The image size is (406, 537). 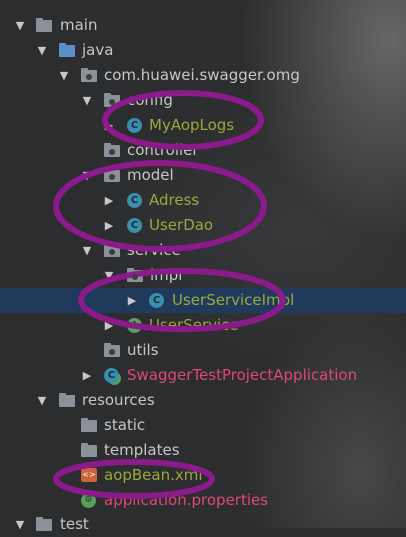 What do you see at coordinates (88, 500) in the screenshot?
I see `properties-file-icon: ⚙` at bounding box center [88, 500].